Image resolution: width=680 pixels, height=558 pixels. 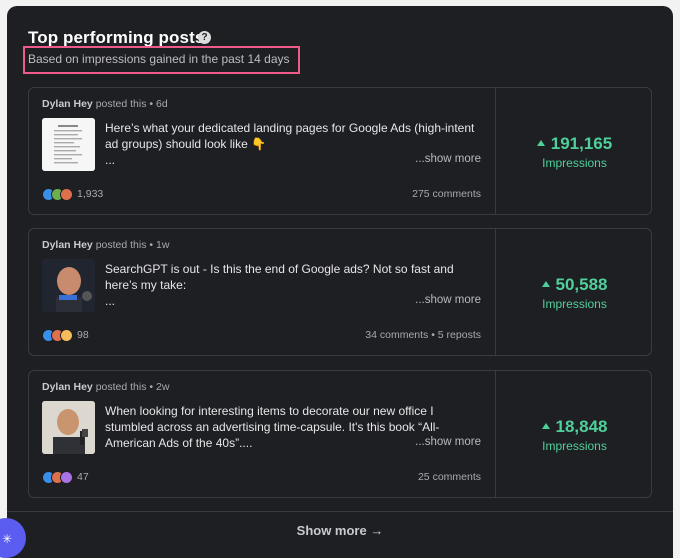 I want to click on help-icon: ?, so click(x=204, y=37).